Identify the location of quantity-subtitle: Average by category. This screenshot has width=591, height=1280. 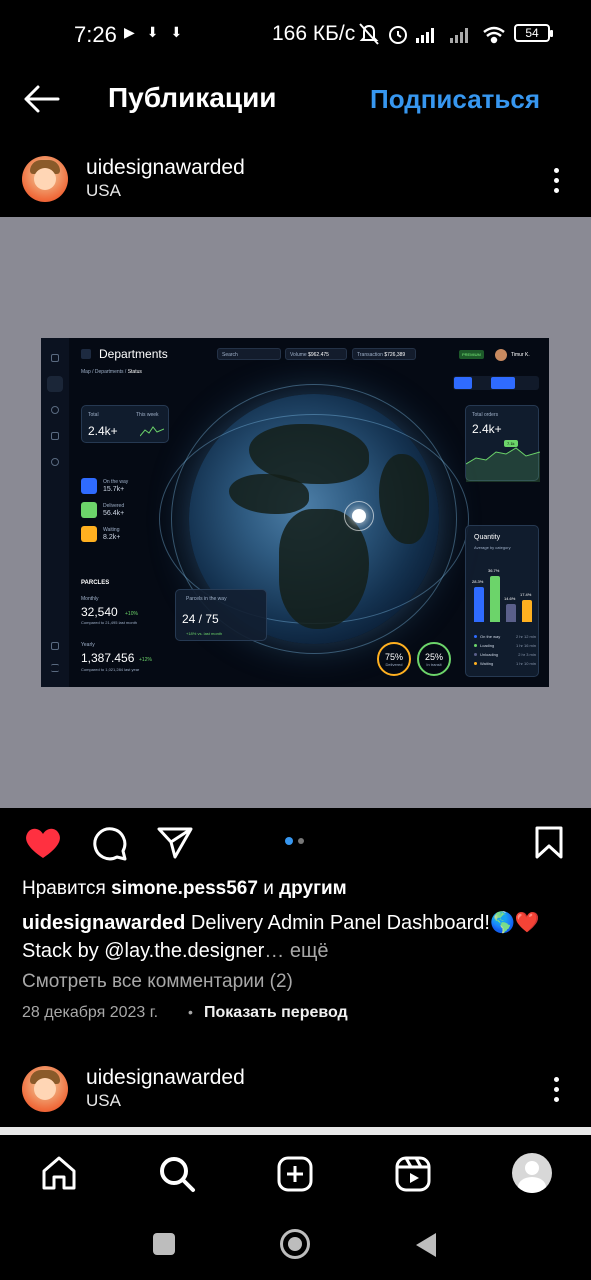
(492, 547).